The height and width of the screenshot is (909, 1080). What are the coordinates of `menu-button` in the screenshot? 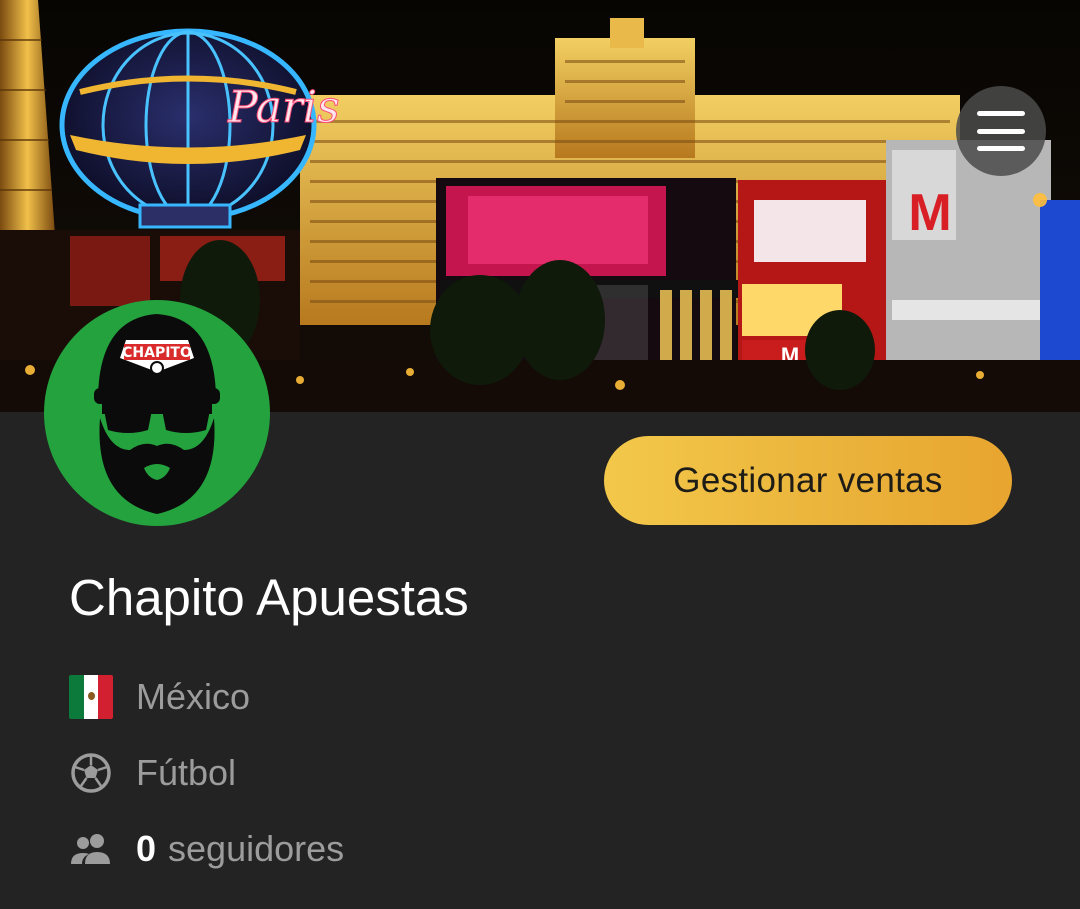 It's located at (1001, 131).